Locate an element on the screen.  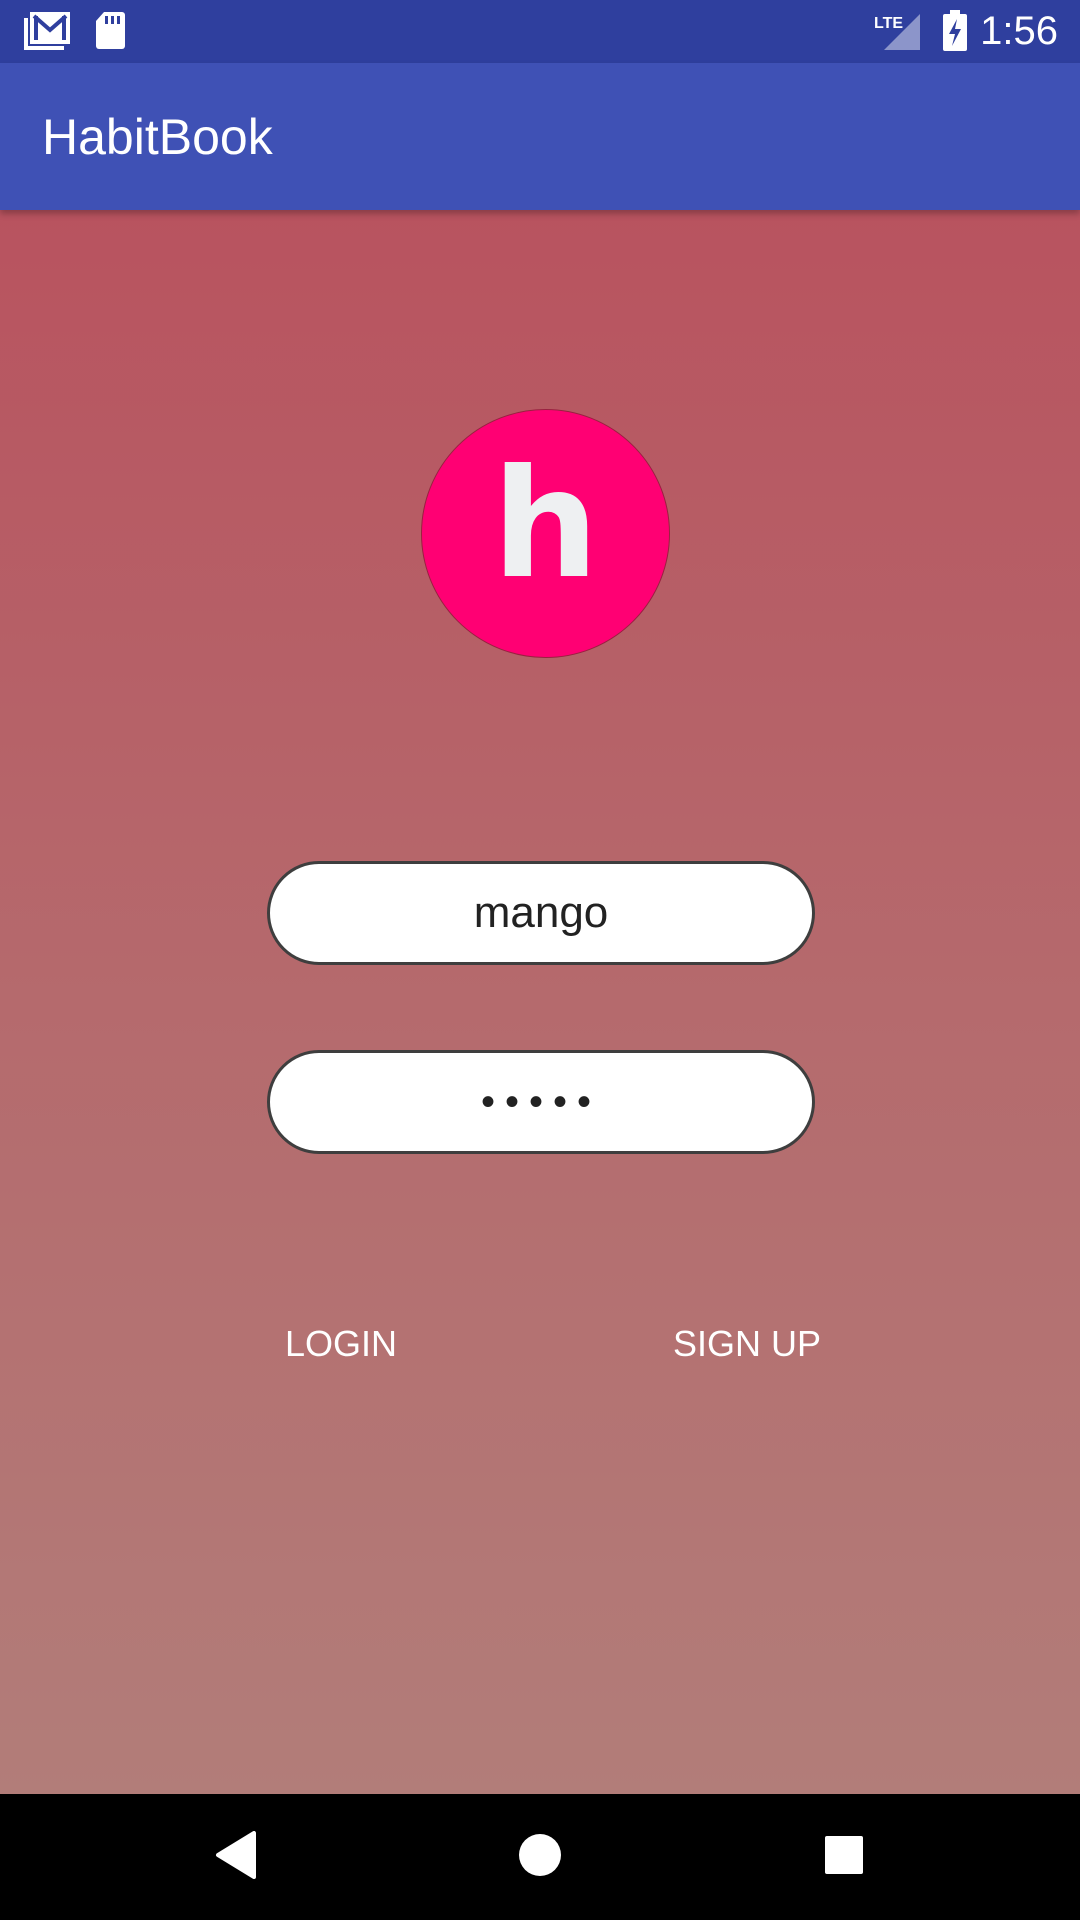
login-button: LOGIN is located at coordinates (341, 1344).